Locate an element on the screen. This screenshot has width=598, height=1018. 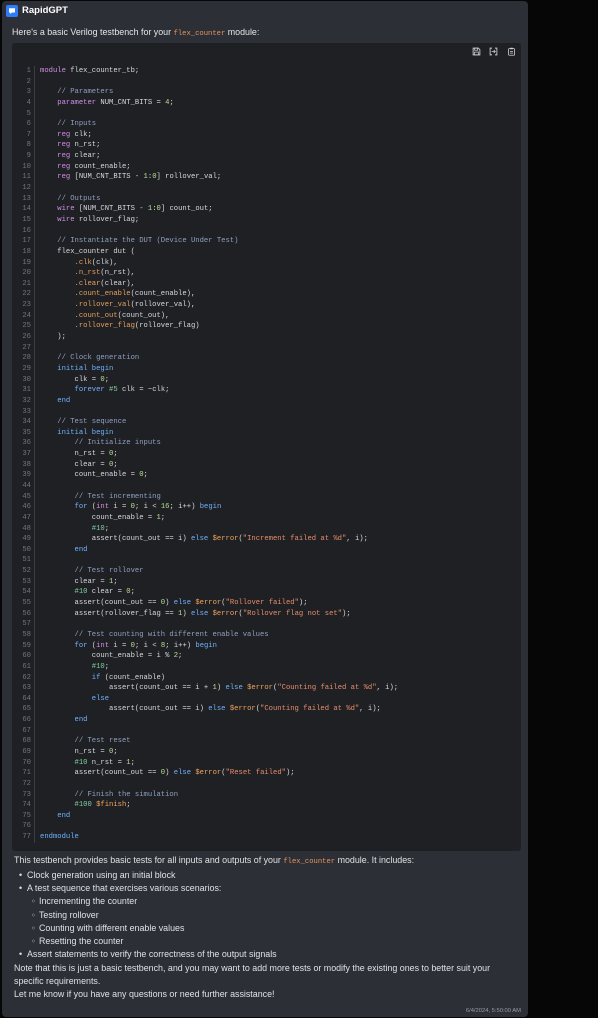
code-token: begin is located at coordinates (210, 507).